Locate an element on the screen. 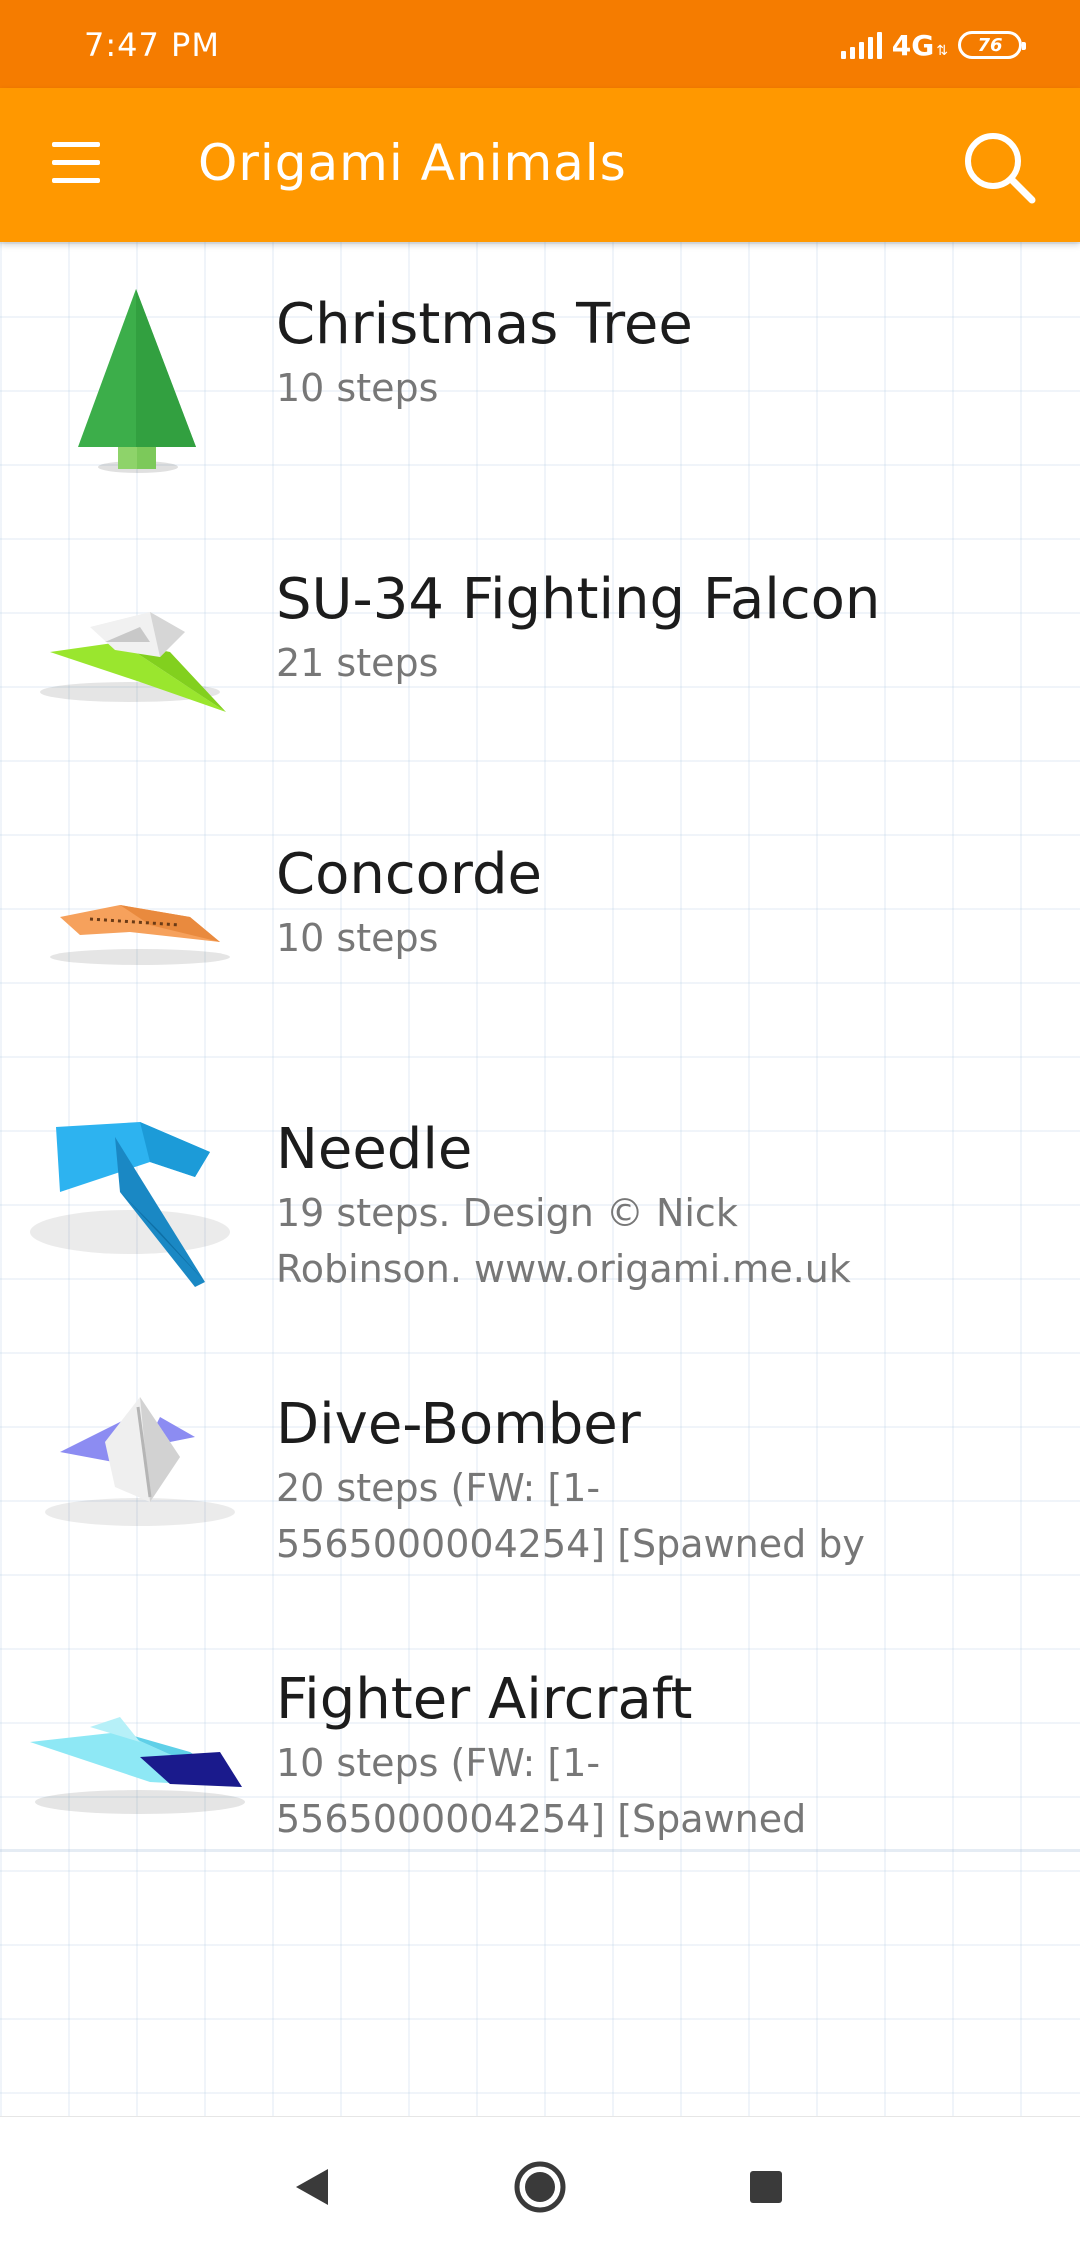 This screenshot has width=1080, height=2247. home-icon is located at coordinates (540, 2187).